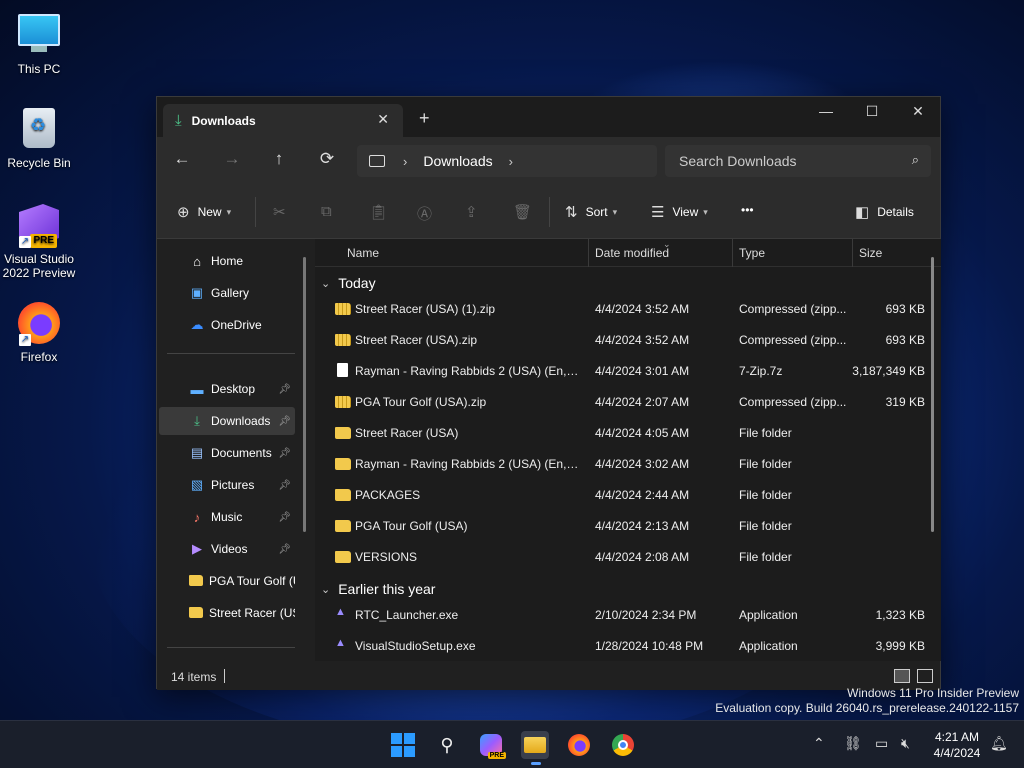 The width and height of the screenshot is (1024, 768). Describe the element at coordinates (227, 549) in the screenshot. I see `sidebar-item-videos: ▶ Videos 📌︎` at that location.